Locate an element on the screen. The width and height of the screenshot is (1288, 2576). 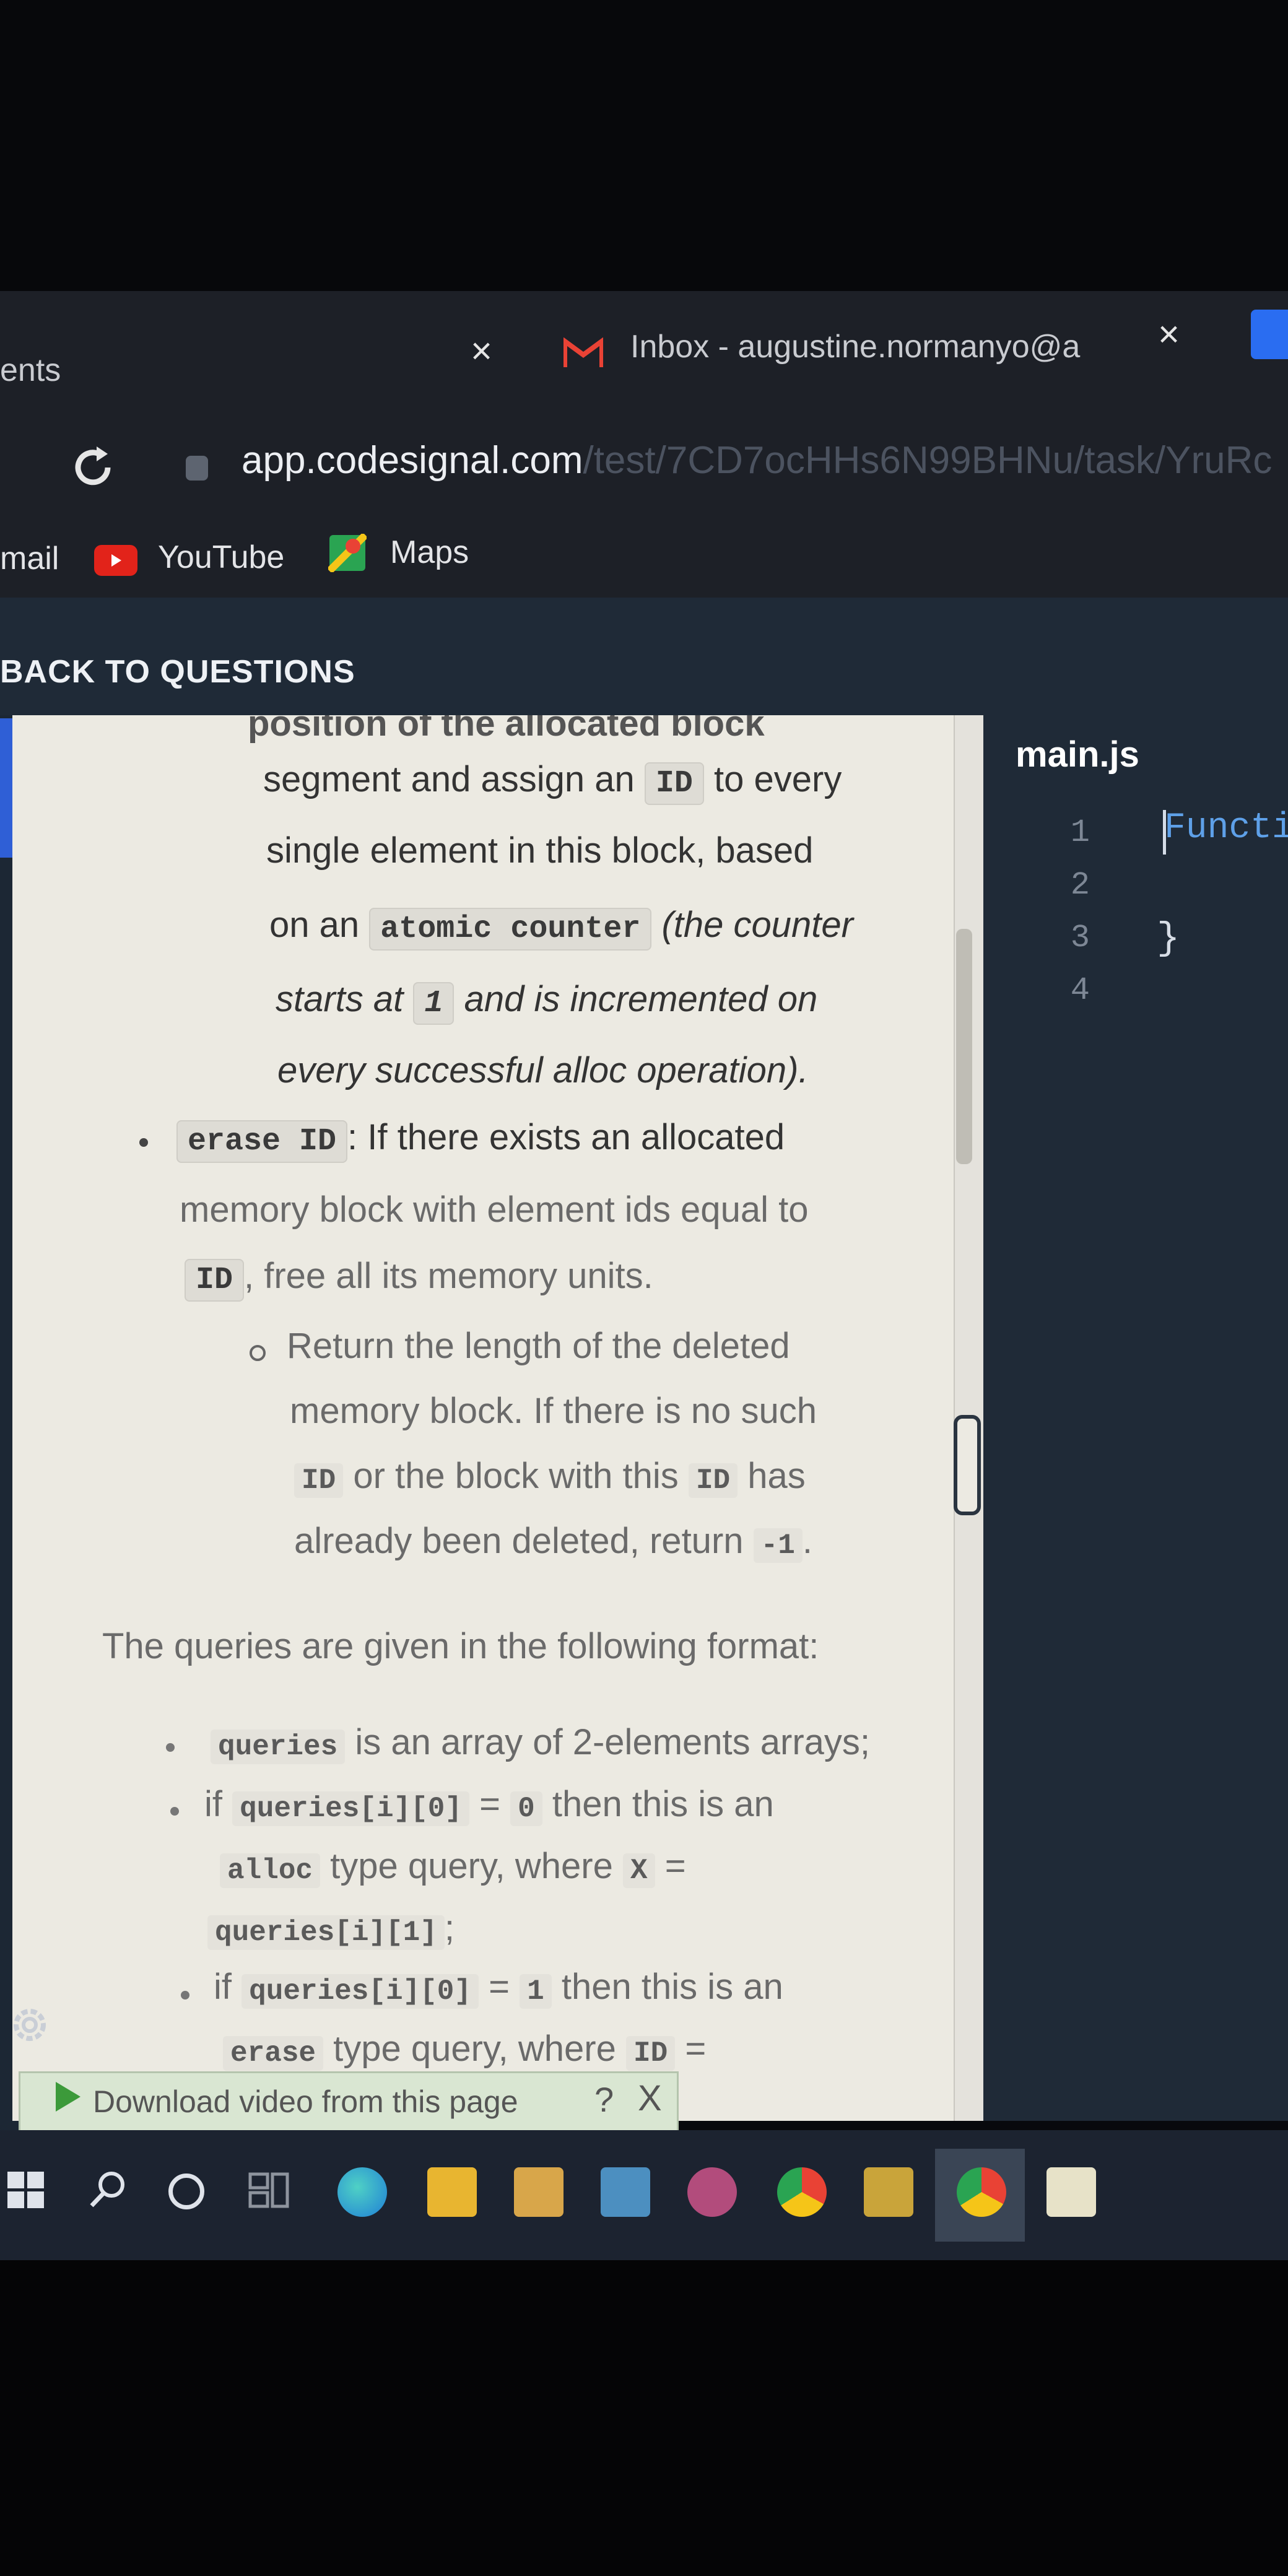
store-icon is located at coordinates (539, 2192).